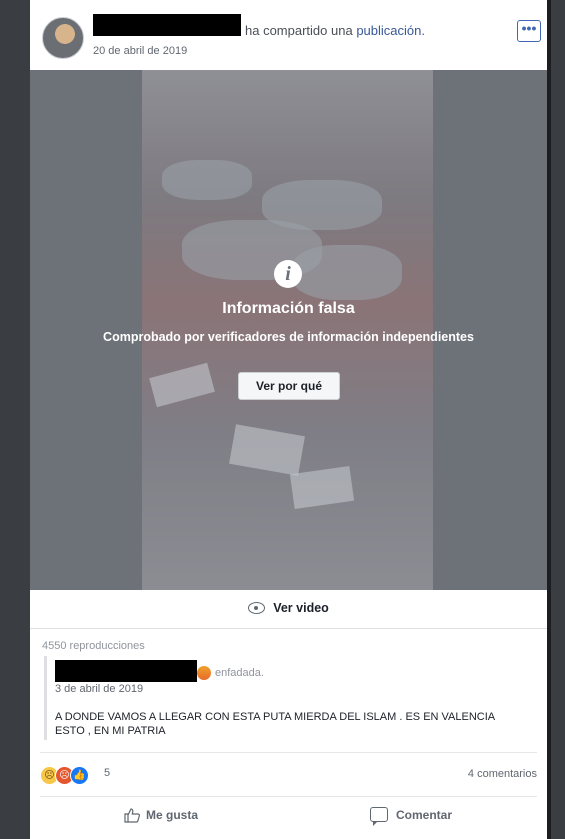 The image size is (565, 839). What do you see at coordinates (379, 816) in the screenshot?
I see `comment-icon` at bounding box center [379, 816].